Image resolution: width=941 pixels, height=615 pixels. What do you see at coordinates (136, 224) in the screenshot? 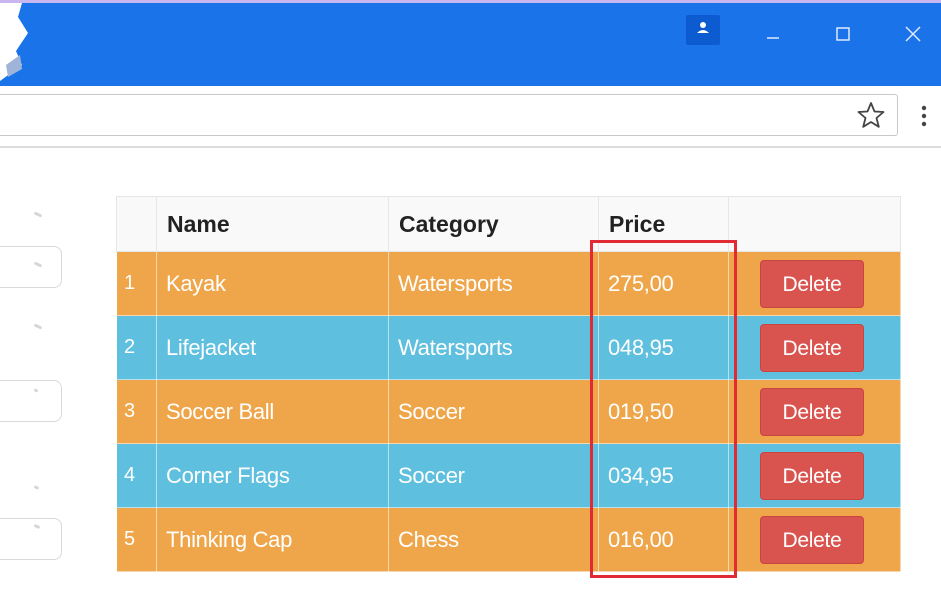
I see `header-index` at bounding box center [136, 224].